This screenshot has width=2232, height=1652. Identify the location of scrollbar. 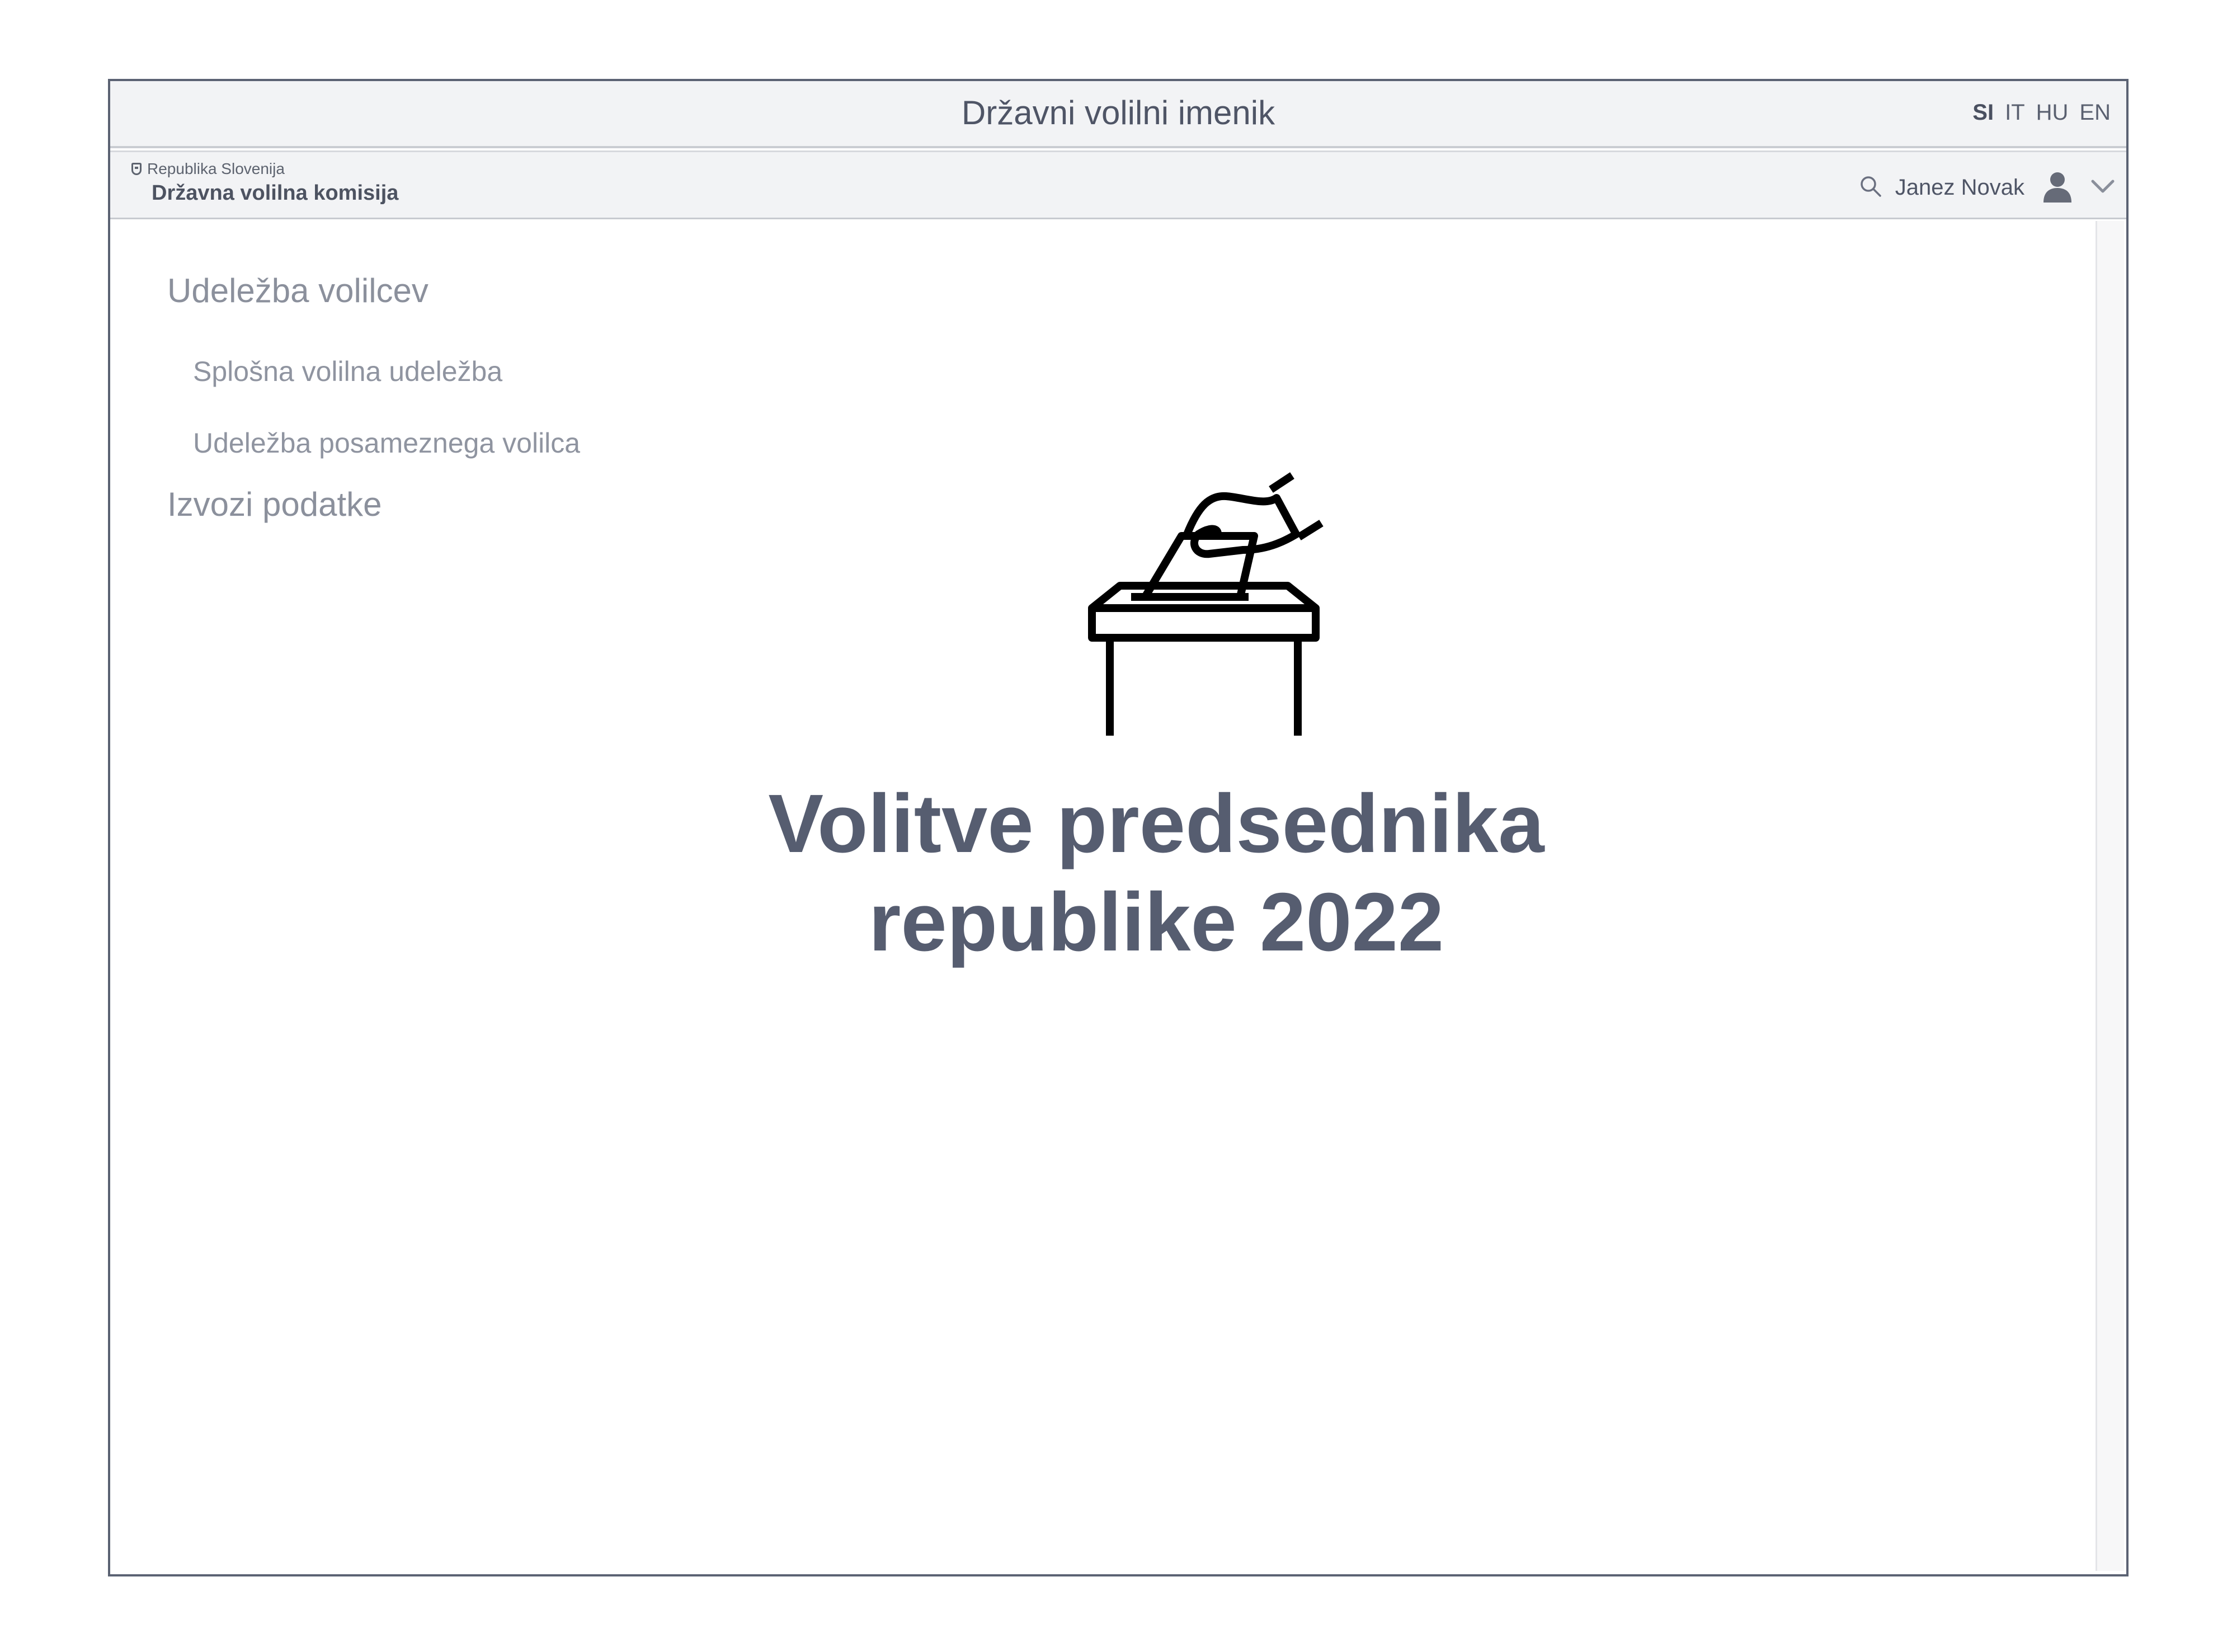
(2110, 896).